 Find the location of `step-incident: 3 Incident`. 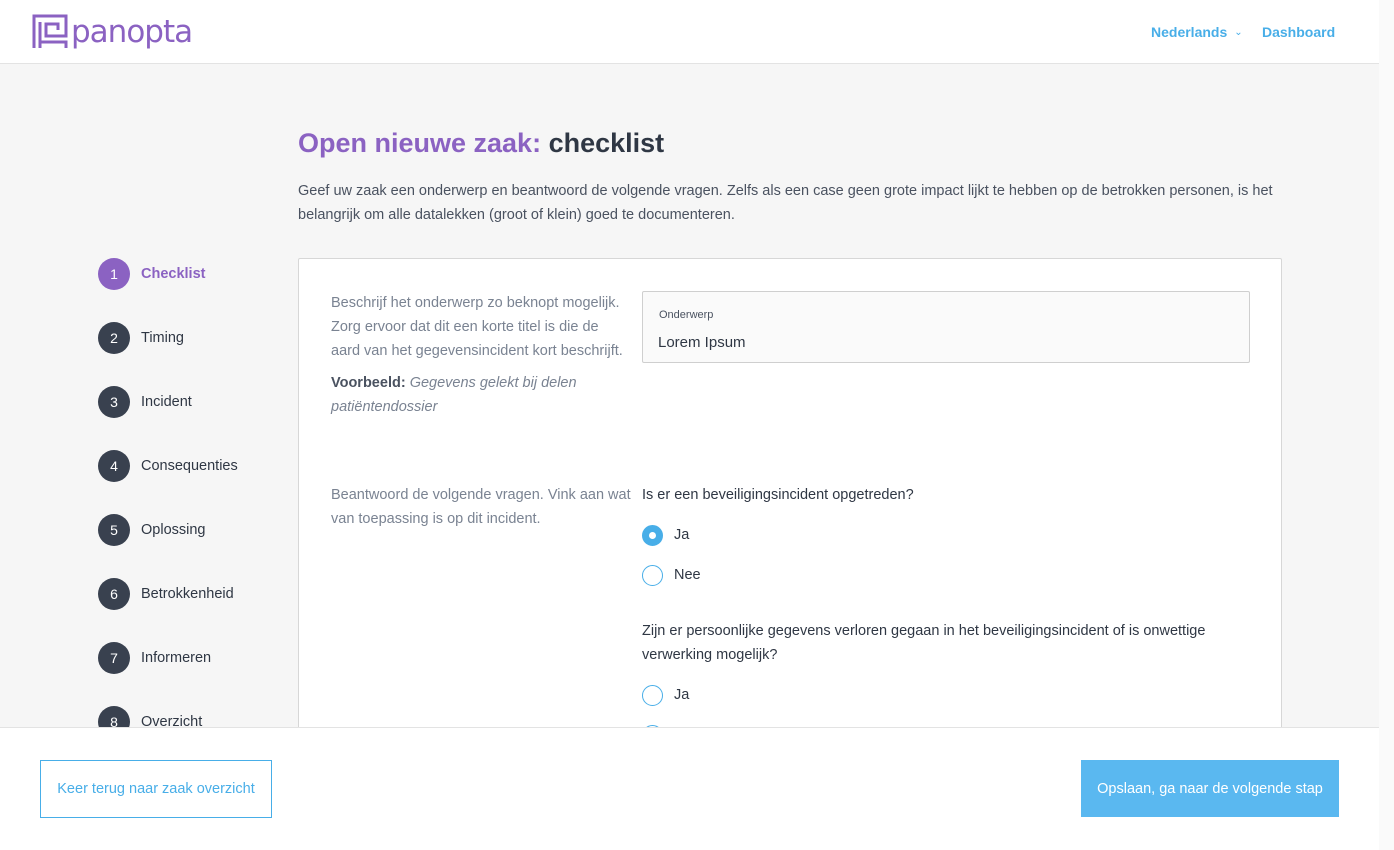

step-incident: 3 Incident is located at coordinates (145, 402).